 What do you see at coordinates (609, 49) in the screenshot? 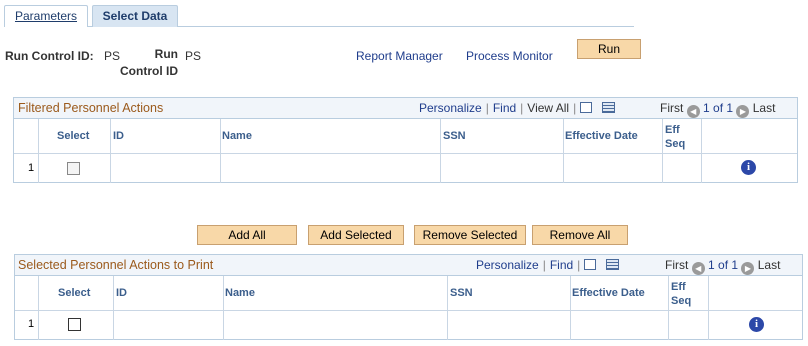
I see `run-button: Run` at bounding box center [609, 49].